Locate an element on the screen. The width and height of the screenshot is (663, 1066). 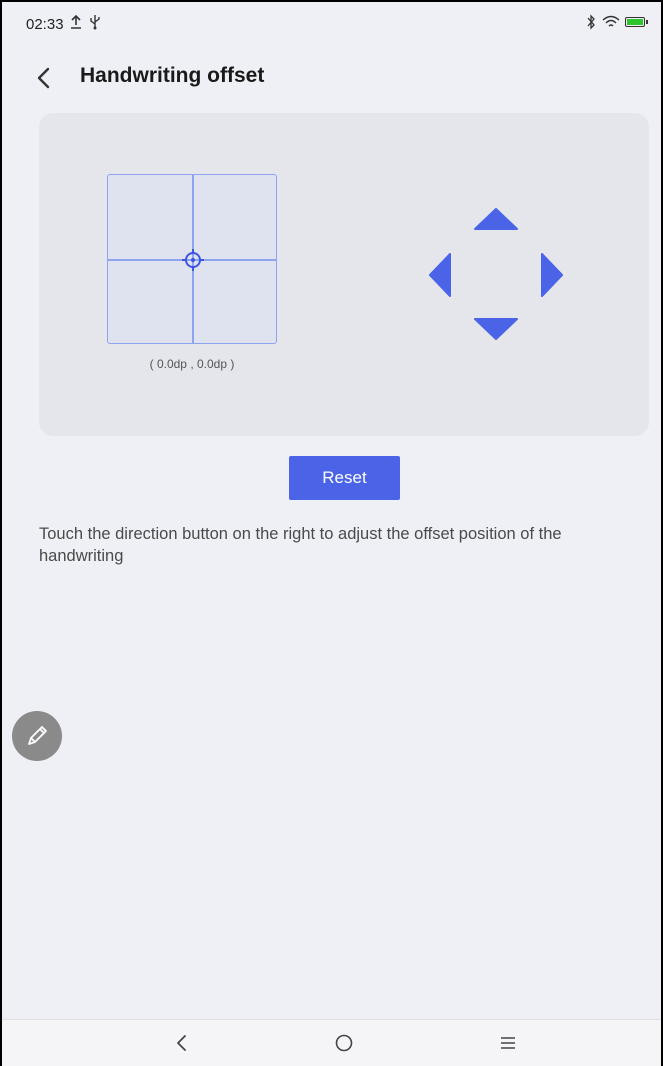
crosshair-icon is located at coordinates (193, 260).